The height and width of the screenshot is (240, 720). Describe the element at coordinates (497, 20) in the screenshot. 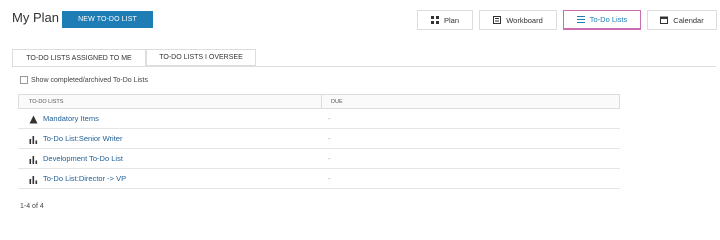

I see `board-icon` at that location.